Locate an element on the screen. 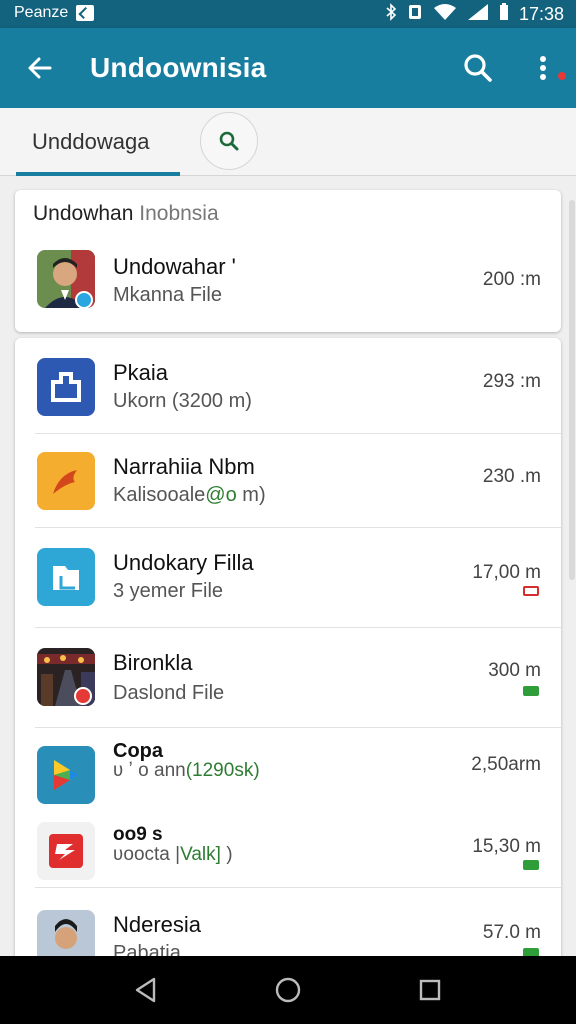 The image size is (576, 1024). person-photo-icon is located at coordinates (66, 279).